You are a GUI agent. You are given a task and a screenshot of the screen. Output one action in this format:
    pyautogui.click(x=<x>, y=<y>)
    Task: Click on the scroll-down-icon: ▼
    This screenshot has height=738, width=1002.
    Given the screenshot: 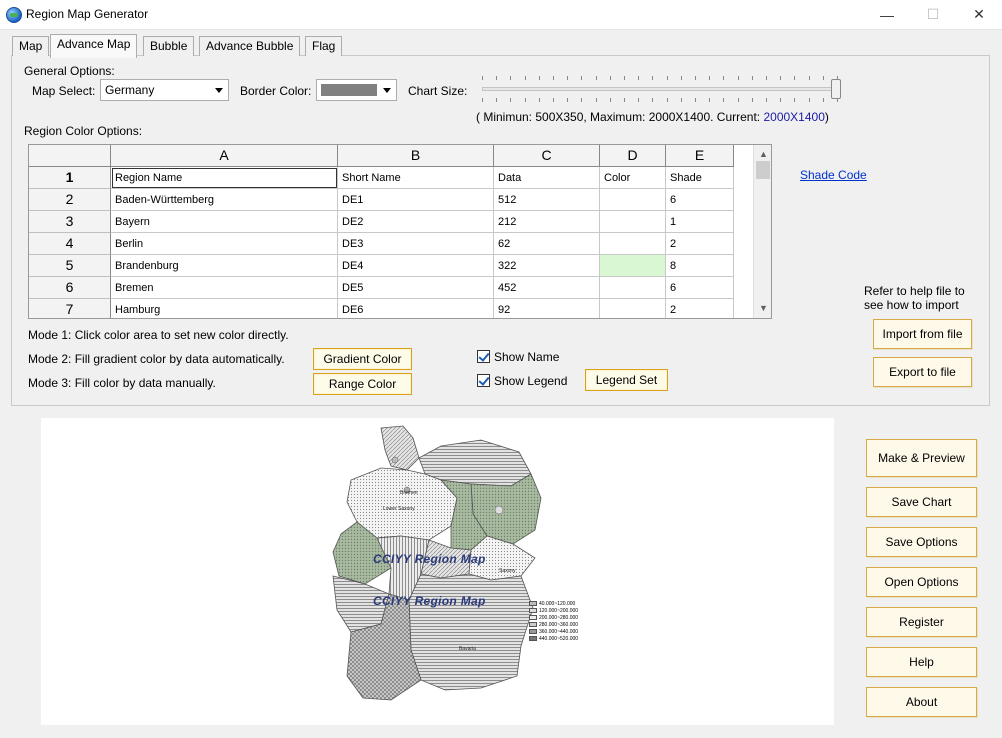 What is the action you would take?
    pyautogui.click(x=763, y=308)
    